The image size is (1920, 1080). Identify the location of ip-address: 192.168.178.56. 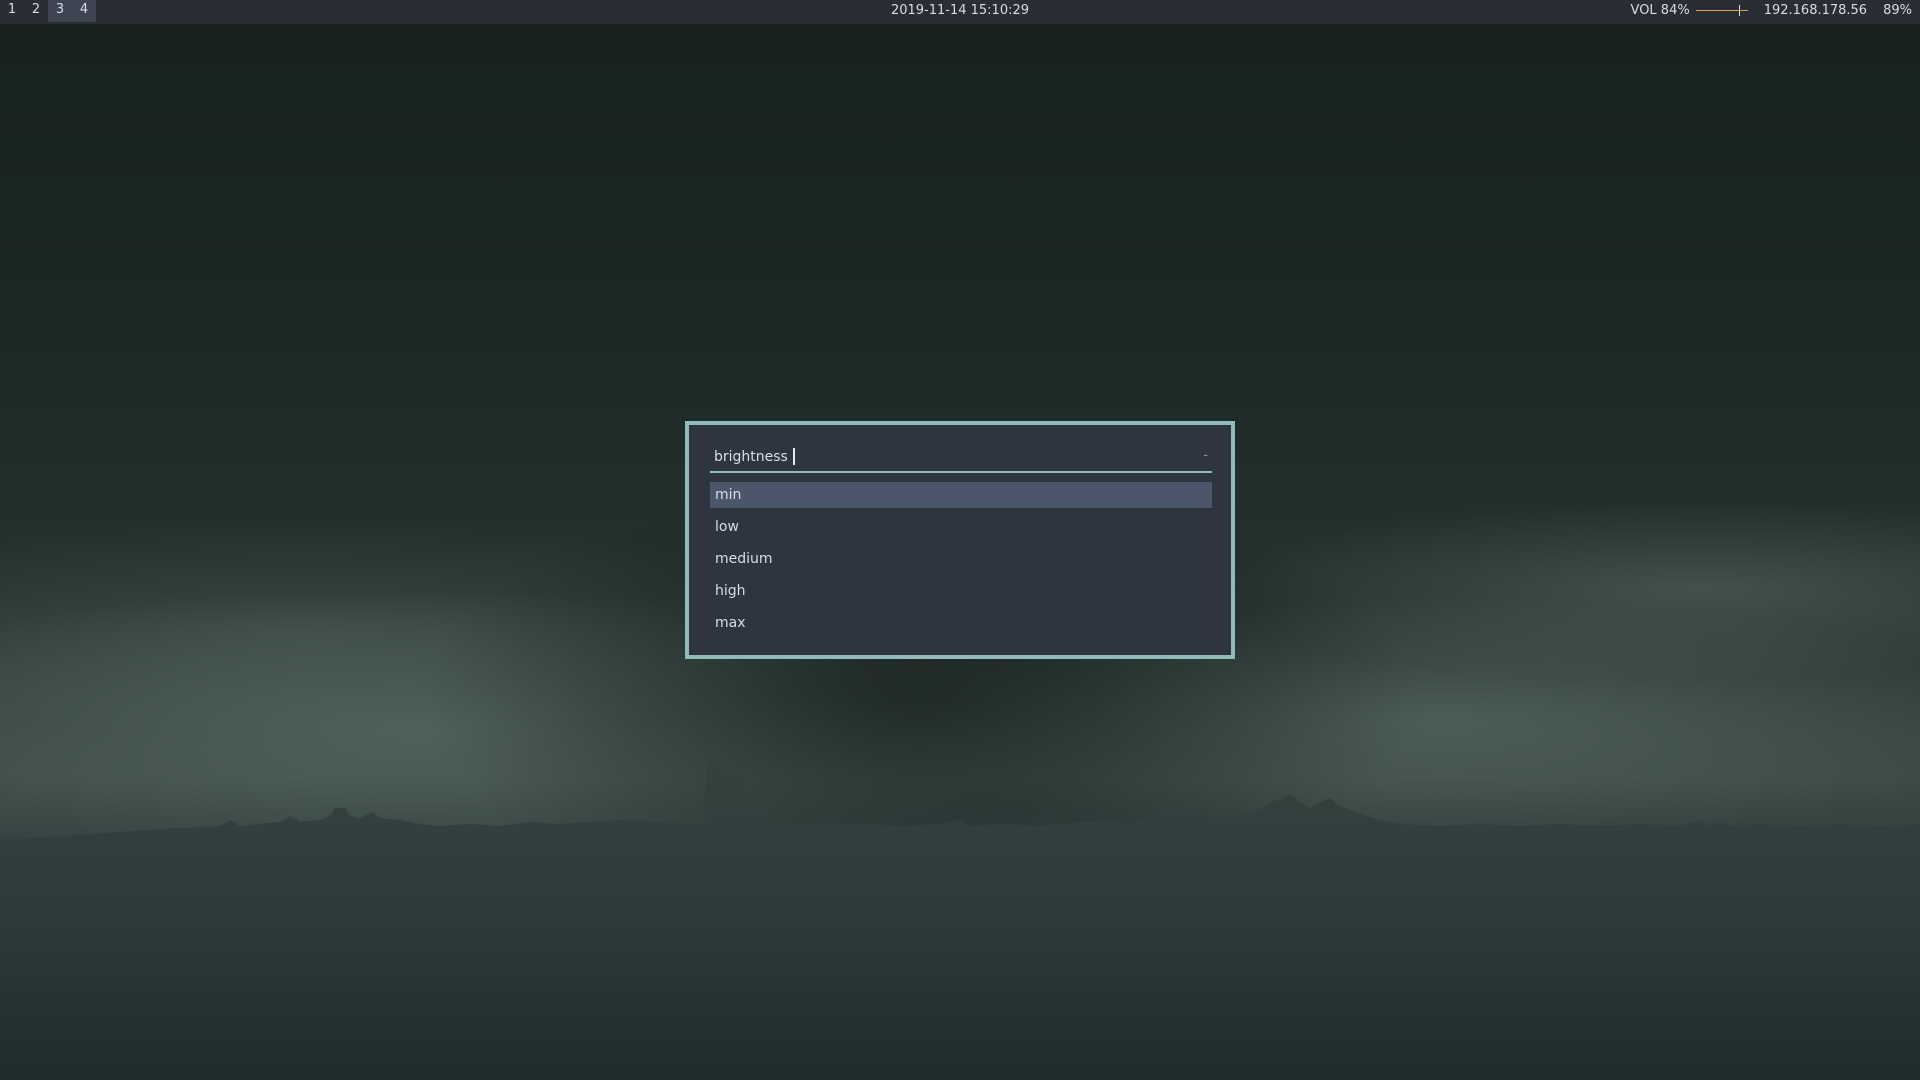
(1815, 10).